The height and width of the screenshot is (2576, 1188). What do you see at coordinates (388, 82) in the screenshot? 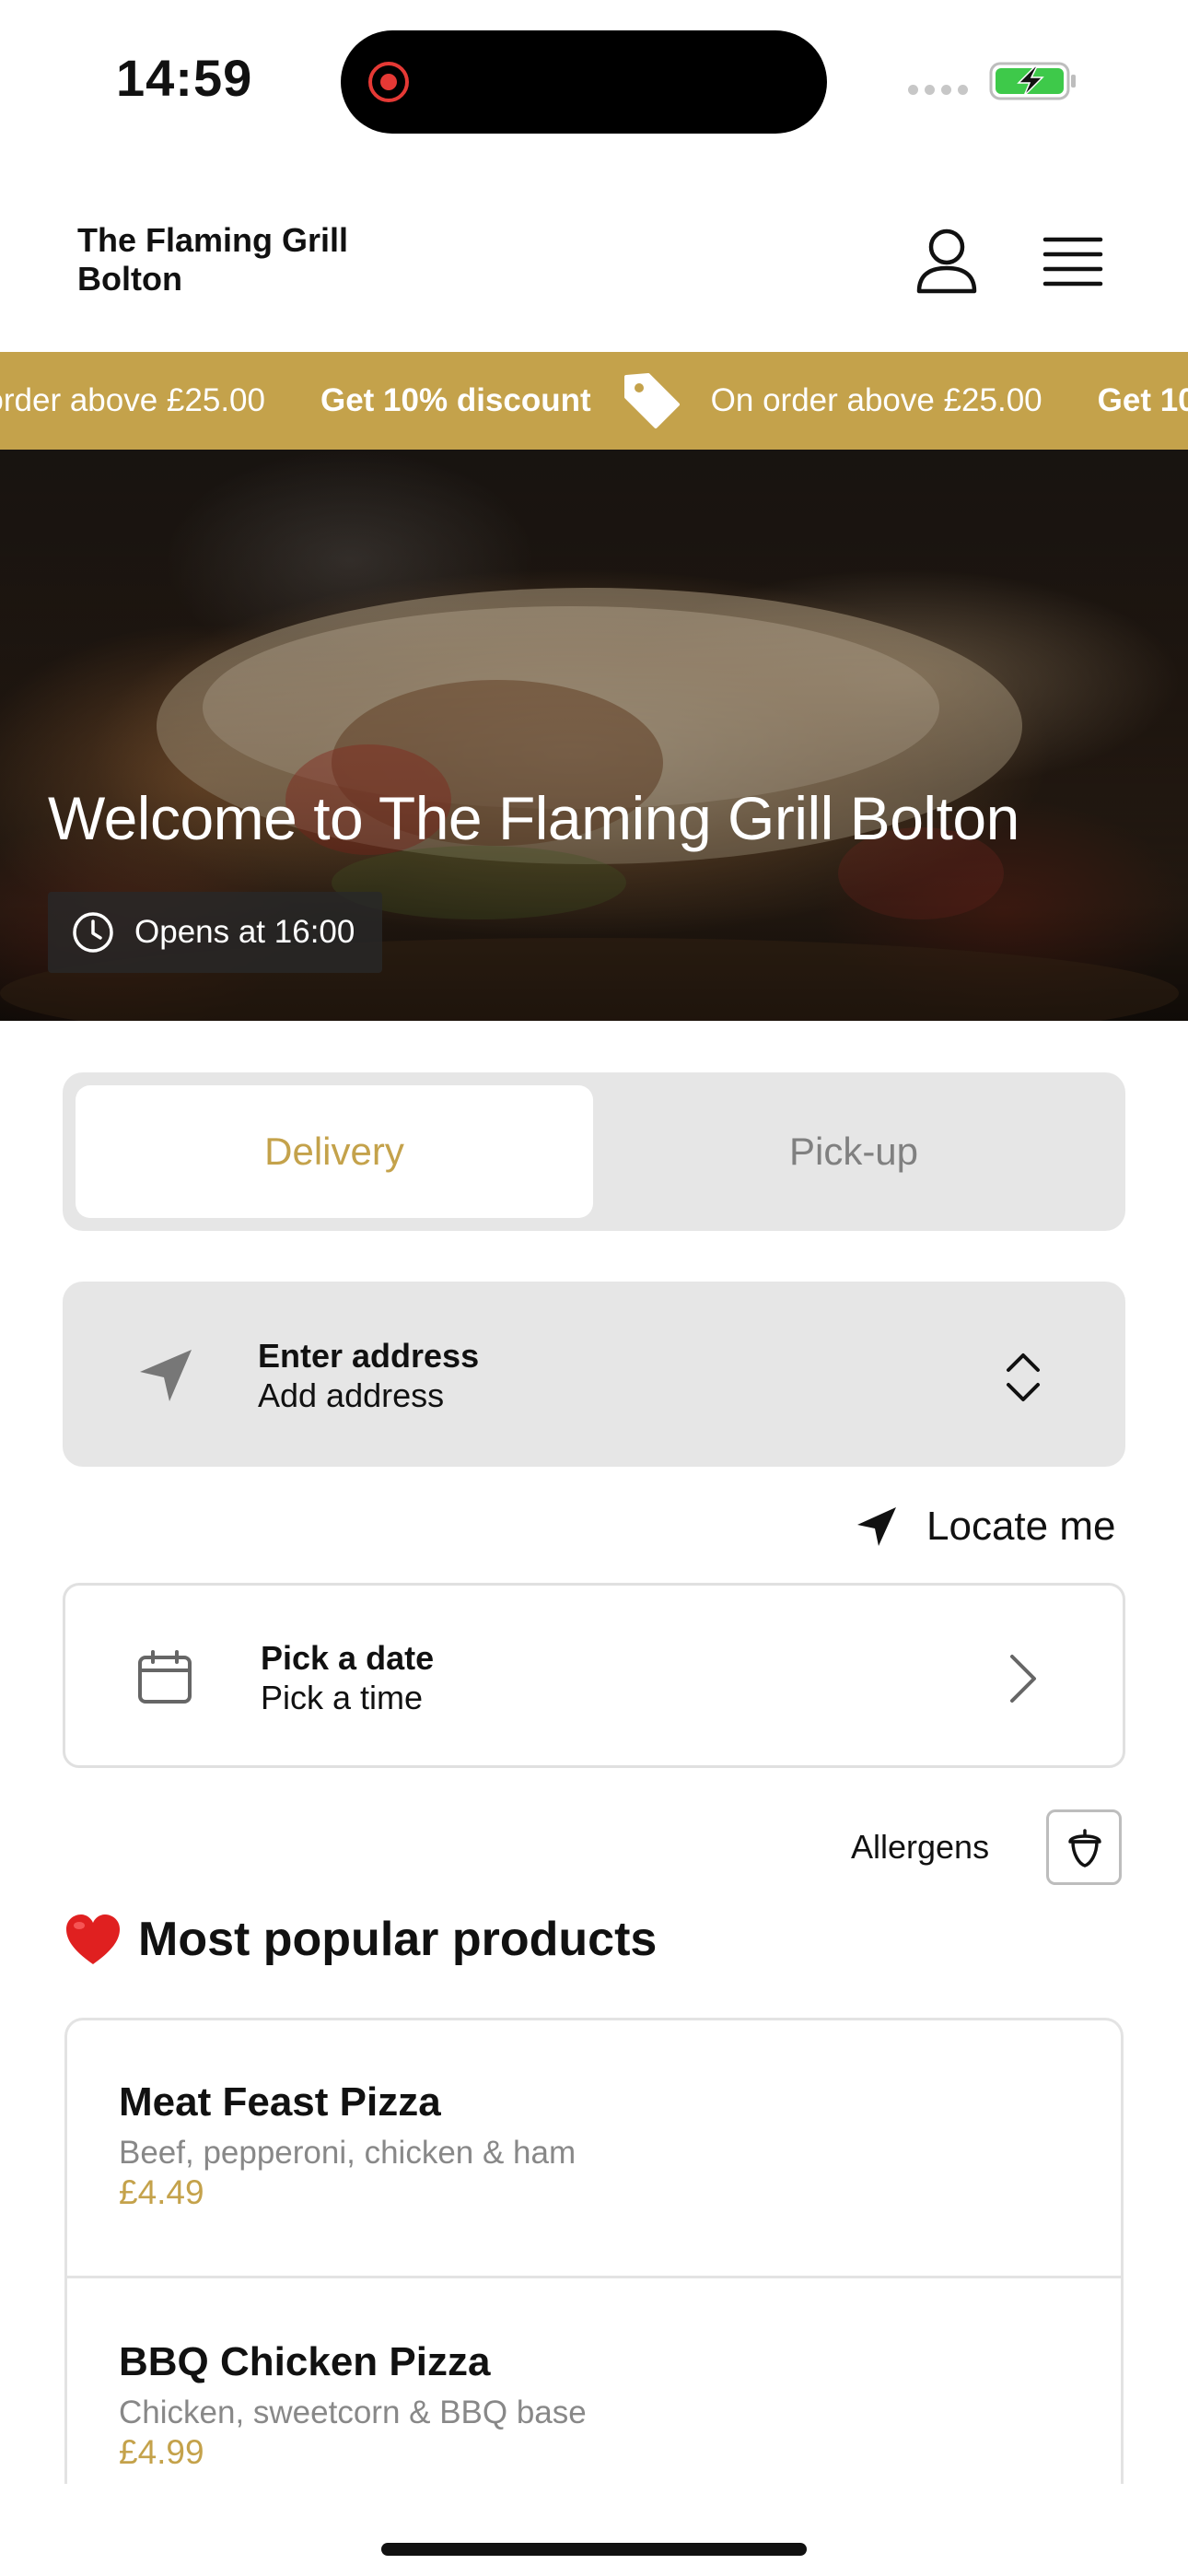
I see `screen-recording-icon` at bounding box center [388, 82].